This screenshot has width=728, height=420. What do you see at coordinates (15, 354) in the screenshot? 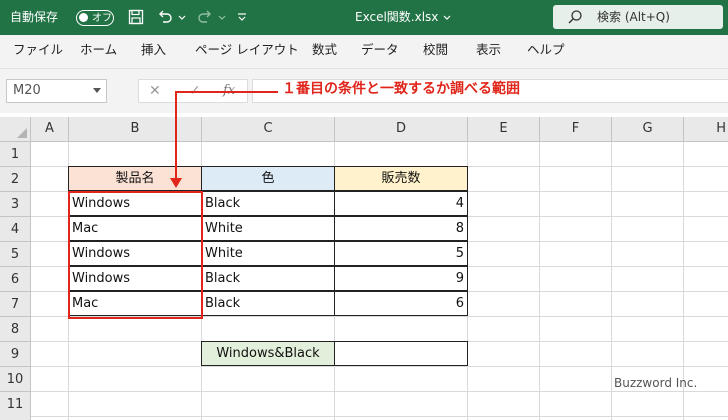
I see `row-header-9: 9` at bounding box center [15, 354].